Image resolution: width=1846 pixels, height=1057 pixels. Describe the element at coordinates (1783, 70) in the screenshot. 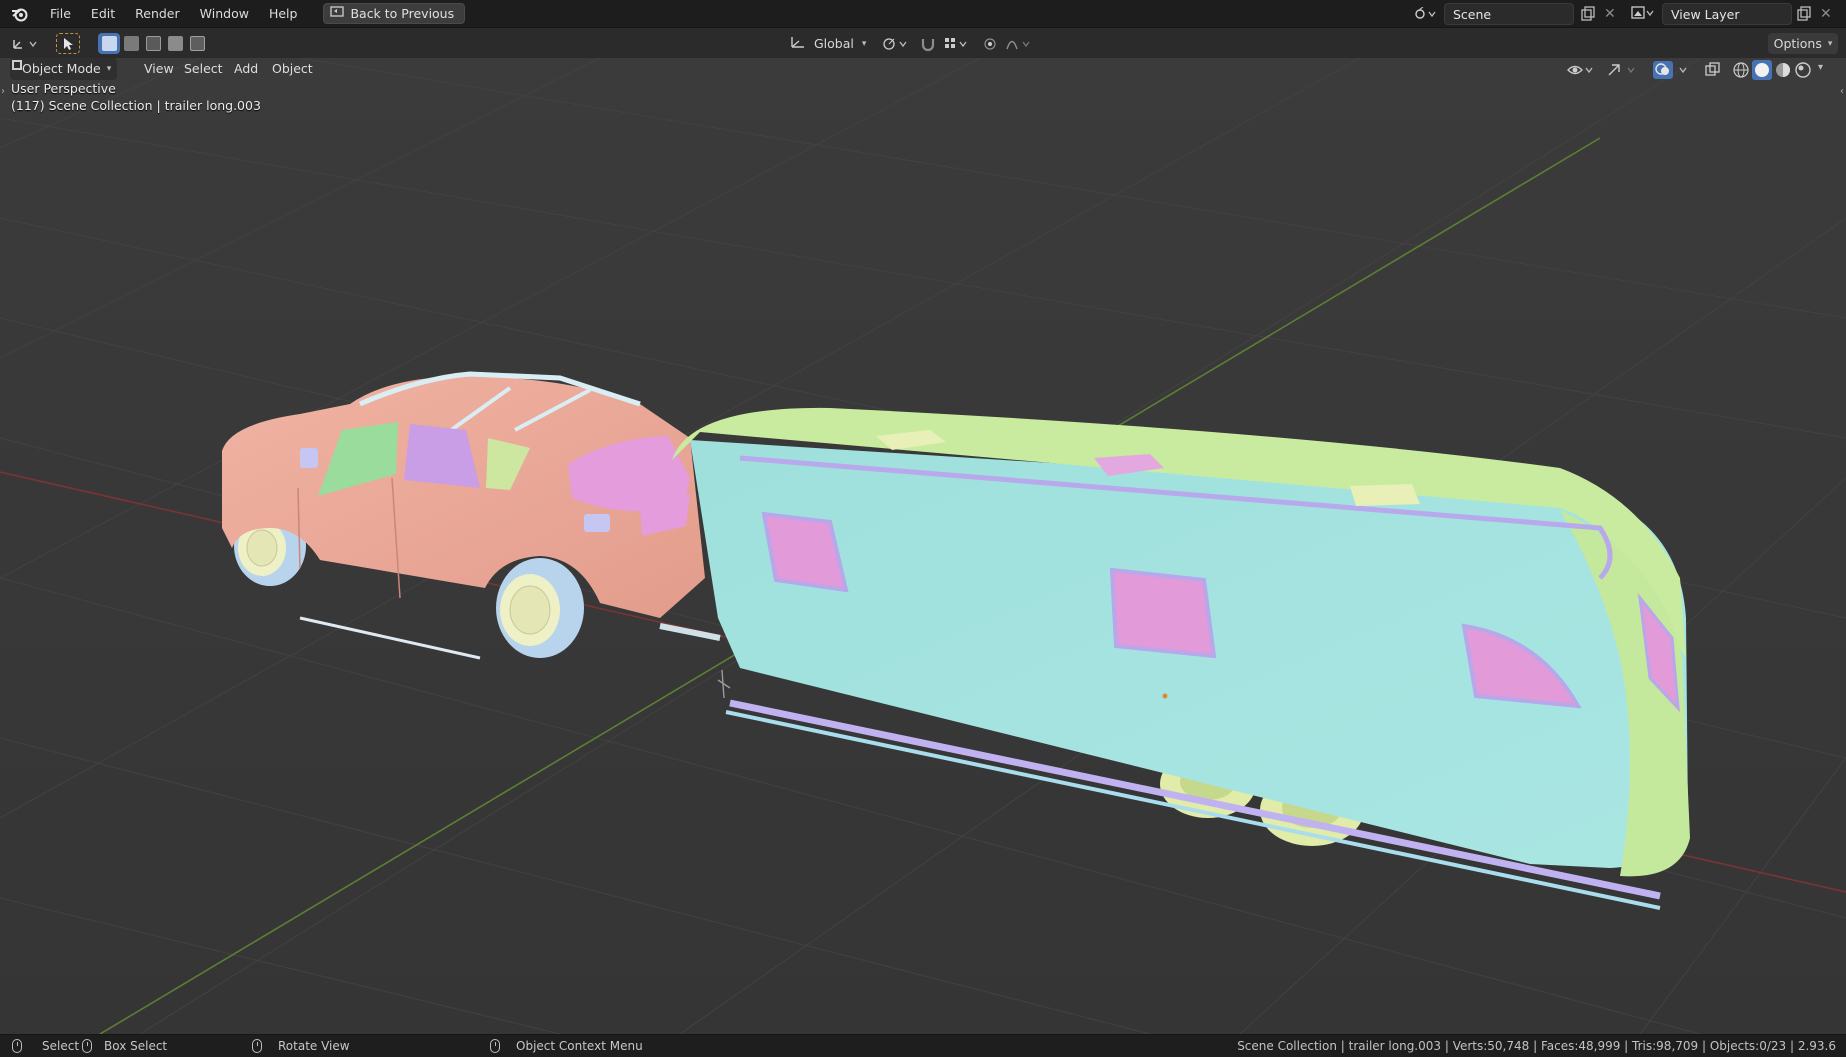

I see `shading-material-icon` at that location.